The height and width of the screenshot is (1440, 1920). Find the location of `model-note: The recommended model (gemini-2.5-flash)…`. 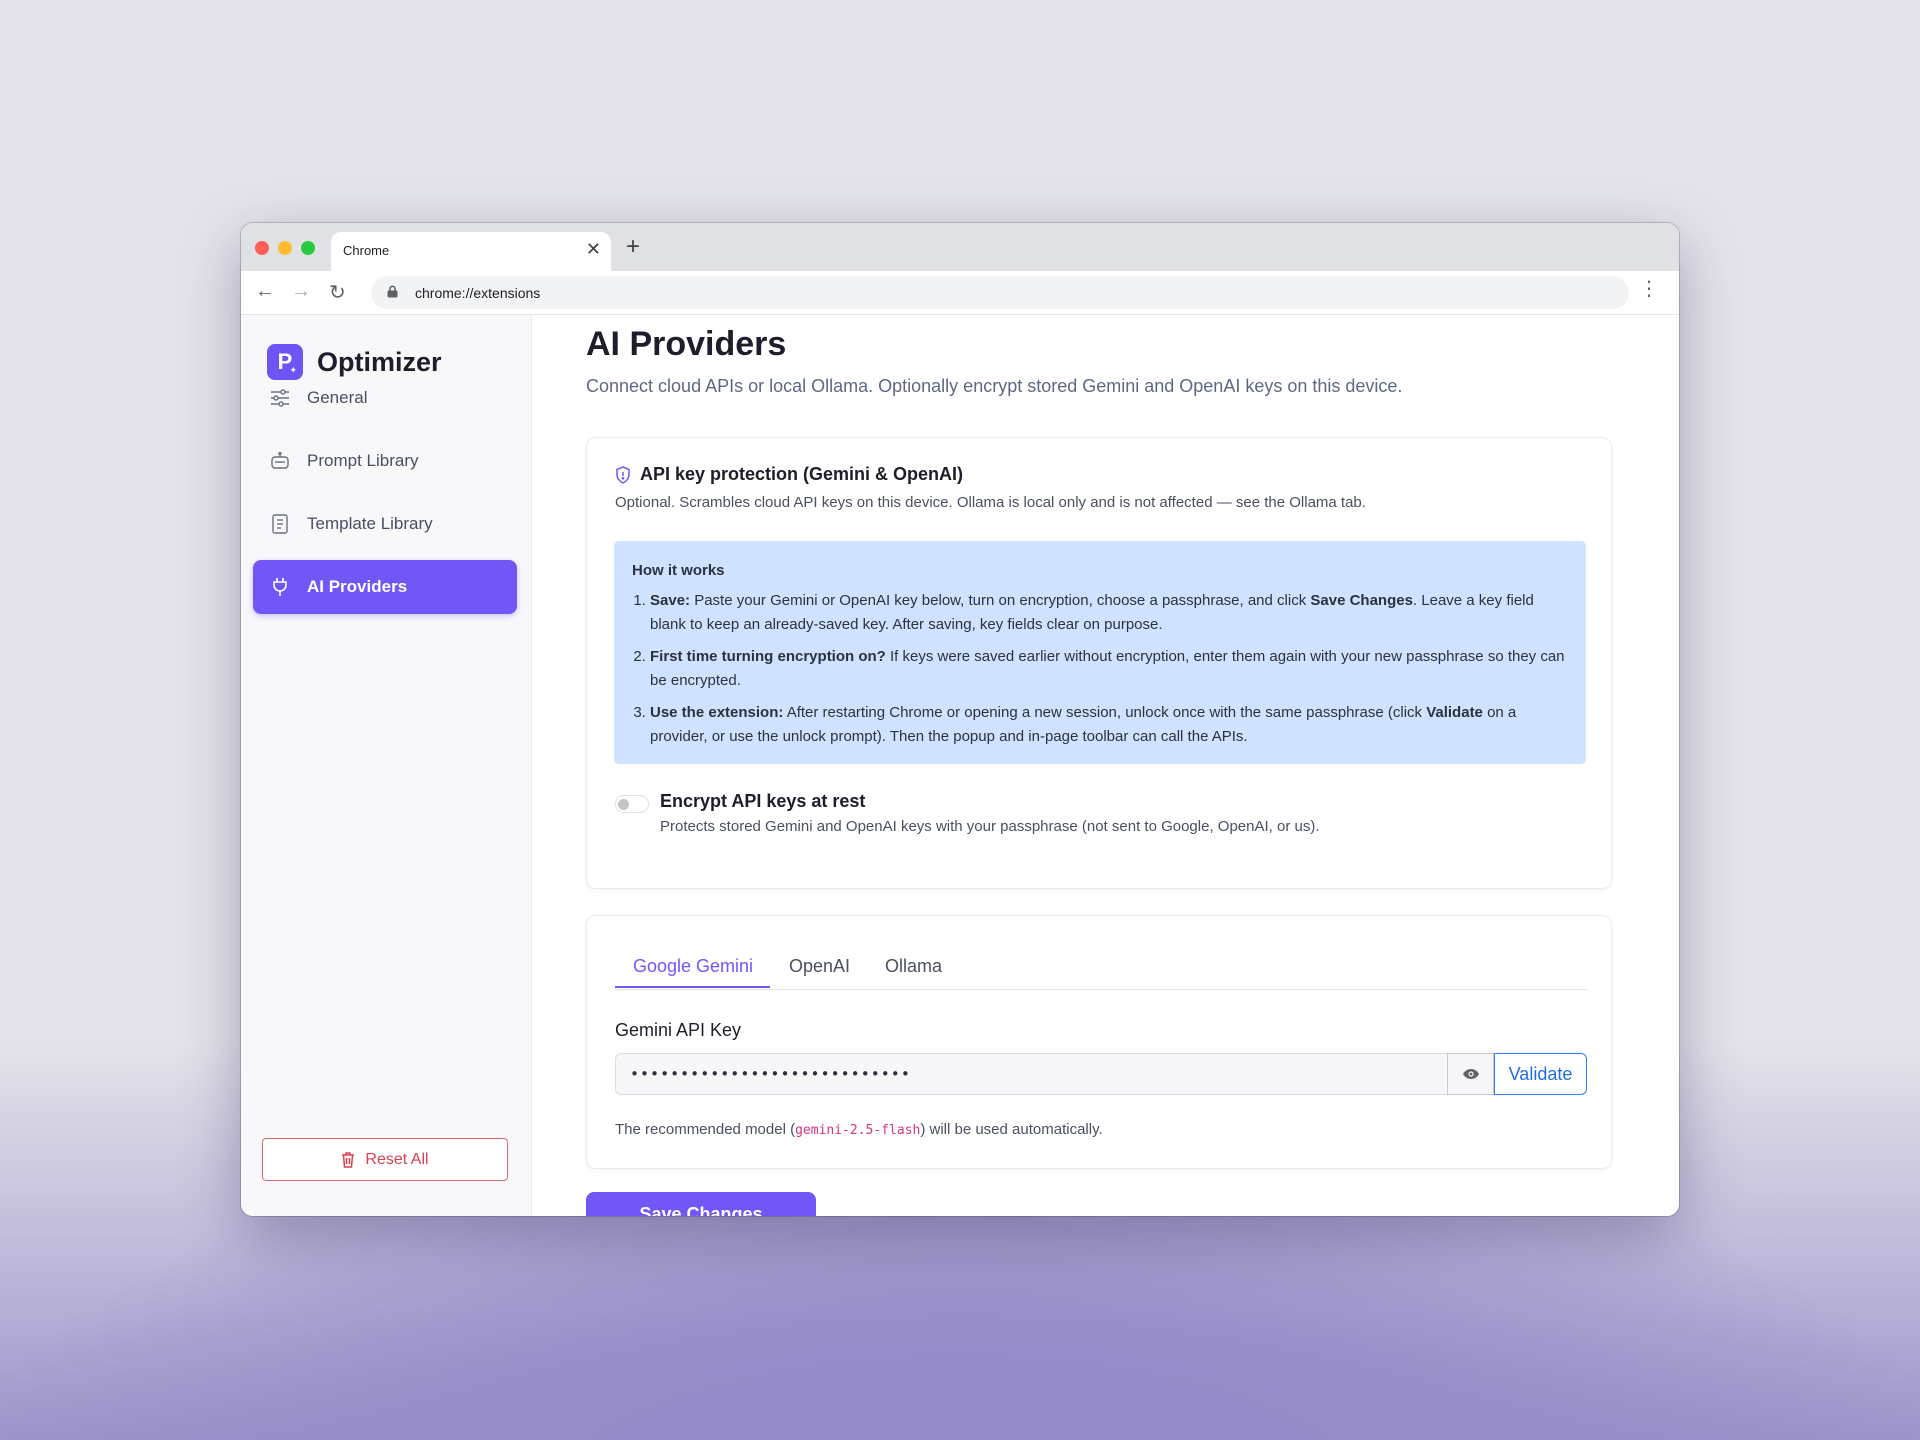

model-note: The recommended model (gemini-2.5-flash)… is located at coordinates (859, 1129).